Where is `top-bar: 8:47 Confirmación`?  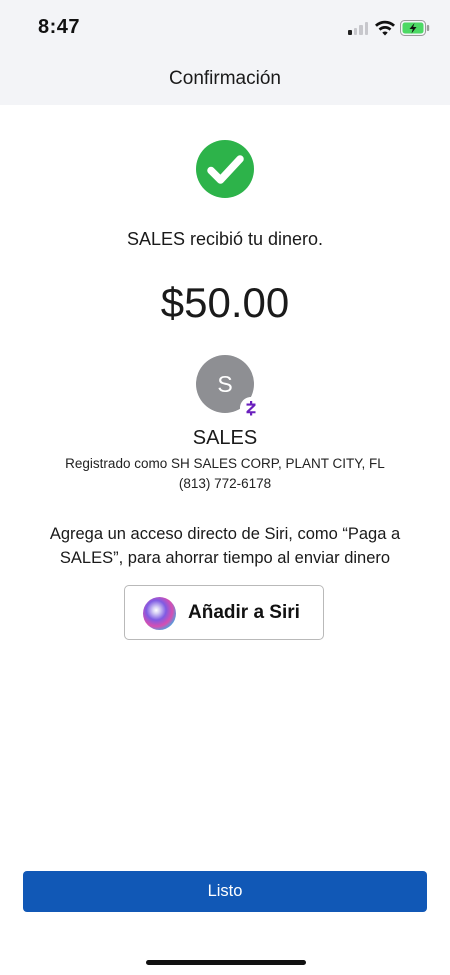 top-bar: 8:47 Confirmación is located at coordinates (225, 52).